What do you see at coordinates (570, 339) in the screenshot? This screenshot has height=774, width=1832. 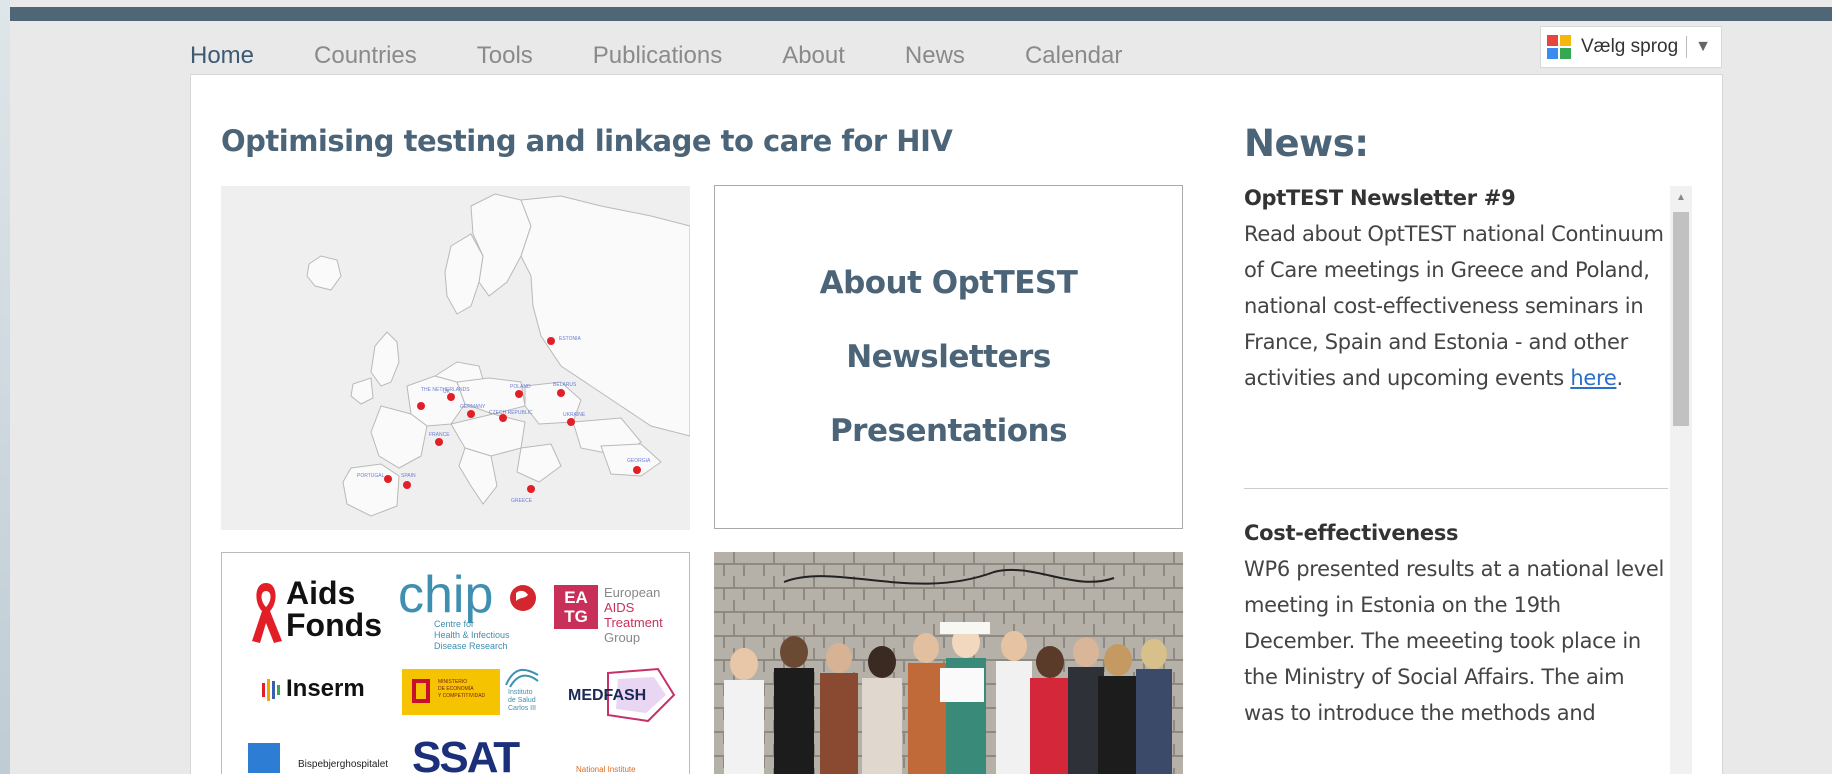 I see `map-label: ESTONIA` at bounding box center [570, 339].